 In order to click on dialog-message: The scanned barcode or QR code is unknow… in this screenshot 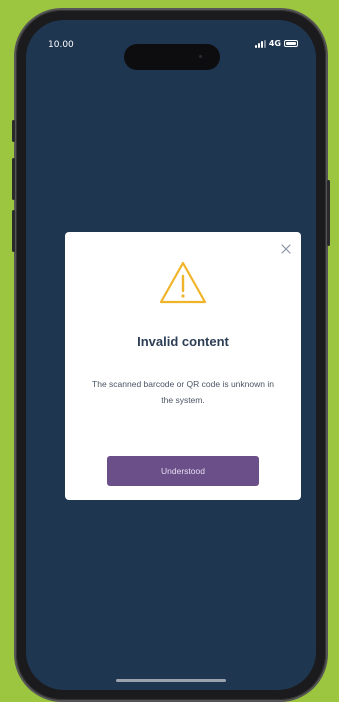, I will do `click(183, 392)`.